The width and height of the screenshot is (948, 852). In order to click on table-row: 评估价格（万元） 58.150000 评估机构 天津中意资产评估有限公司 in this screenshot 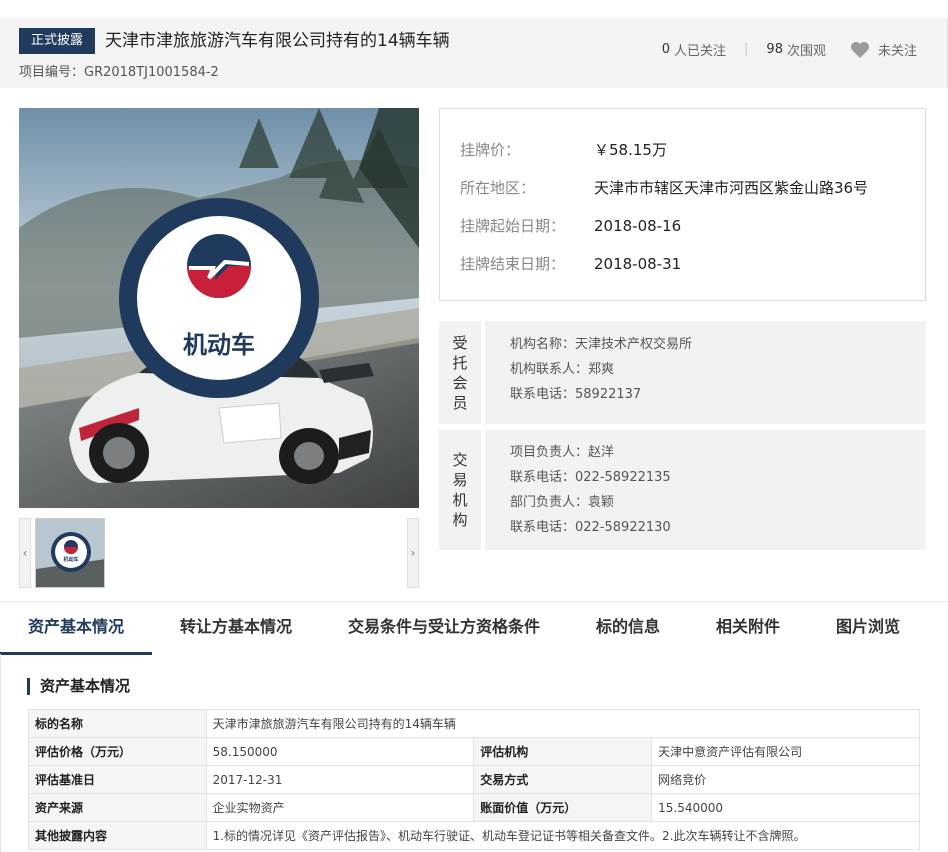, I will do `click(474, 751)`.